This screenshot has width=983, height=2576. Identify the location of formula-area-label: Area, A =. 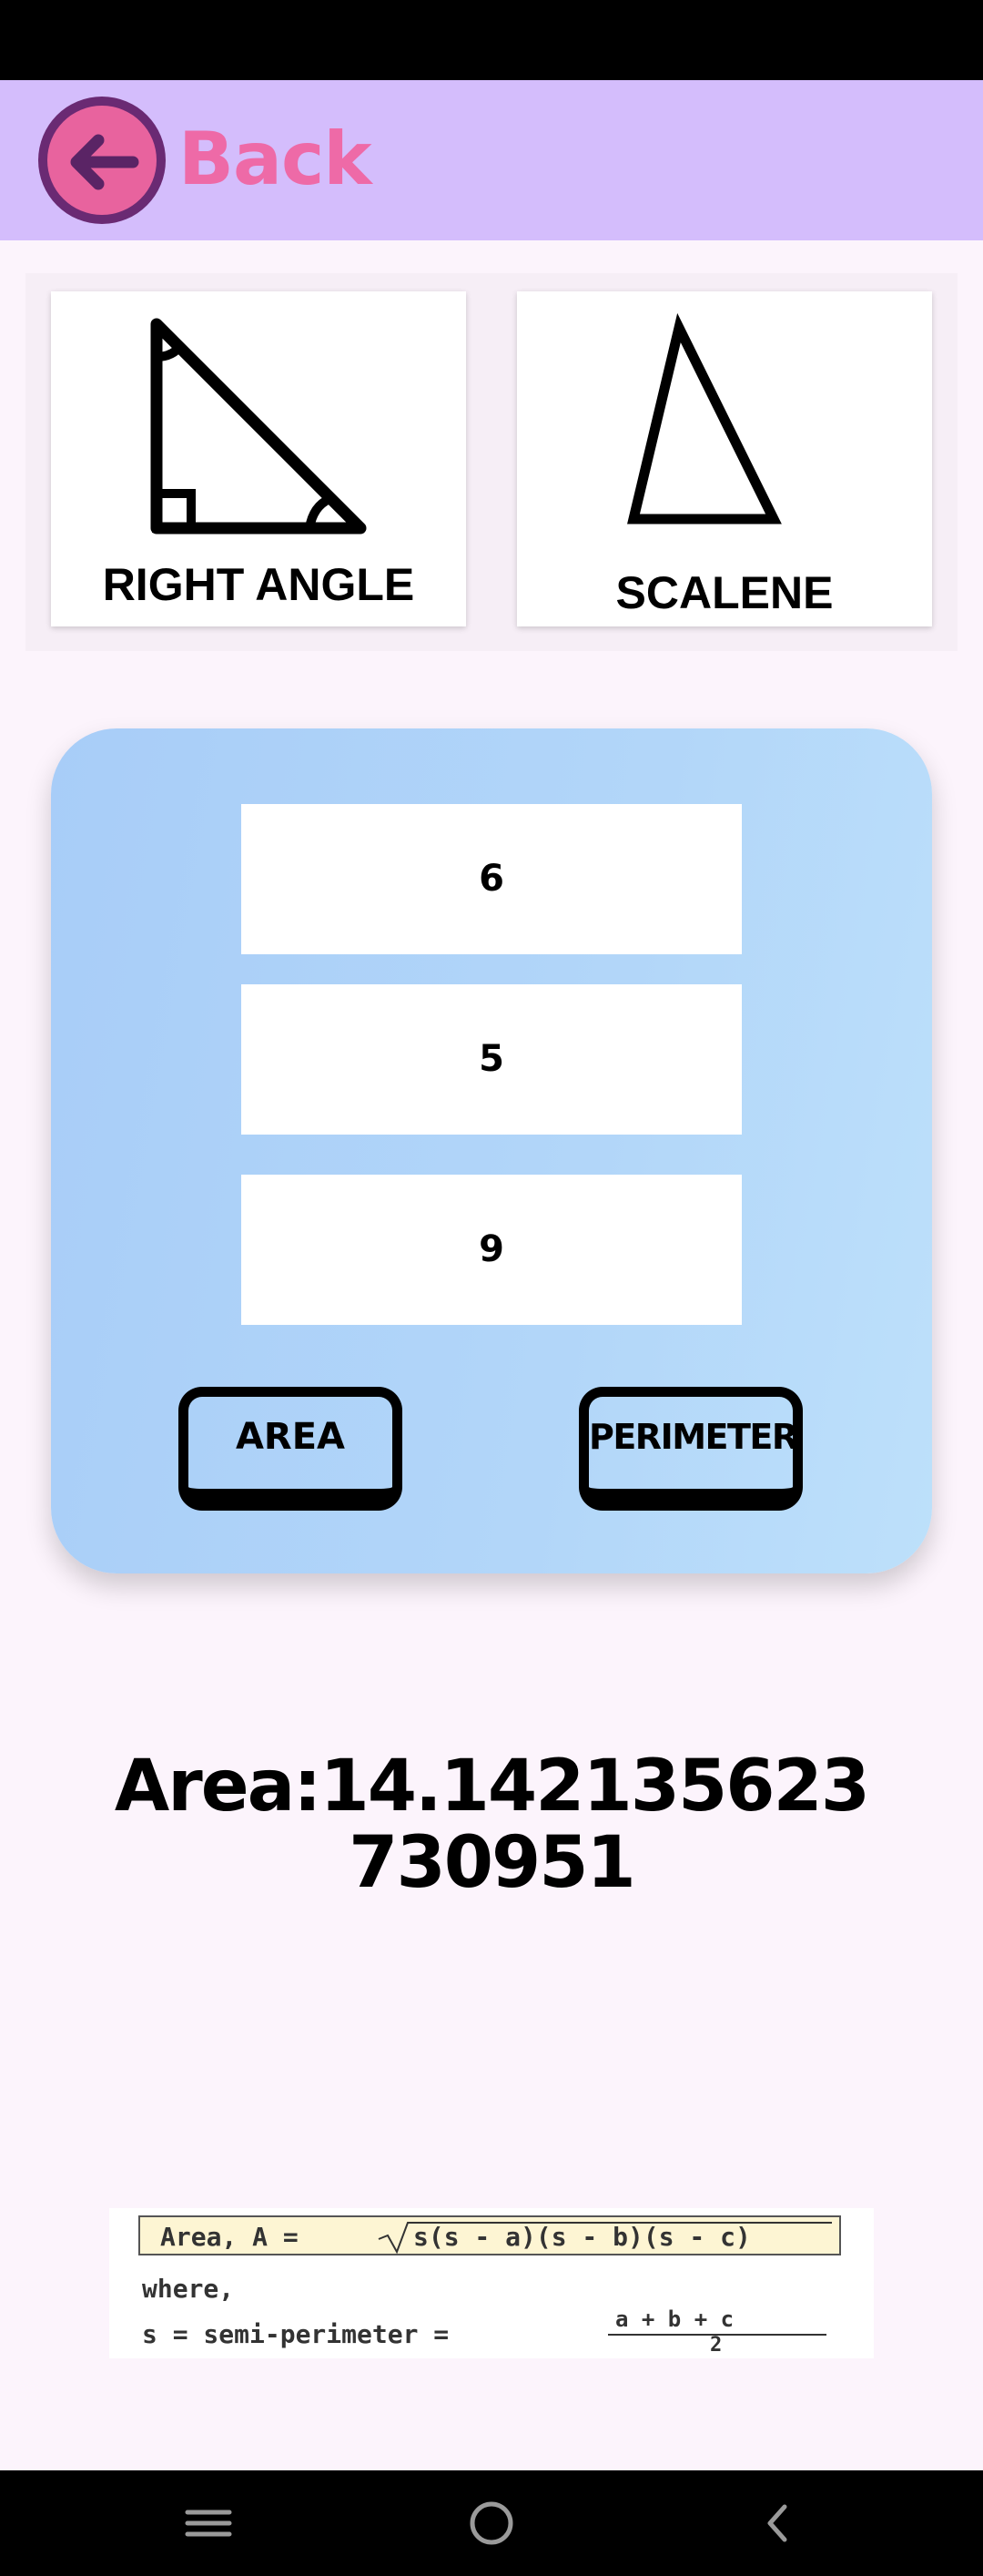
(229, 2237).